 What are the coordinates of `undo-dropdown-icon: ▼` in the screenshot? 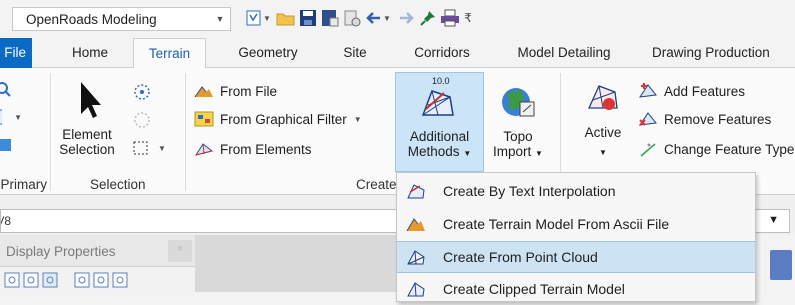 It's located at (387, 18).